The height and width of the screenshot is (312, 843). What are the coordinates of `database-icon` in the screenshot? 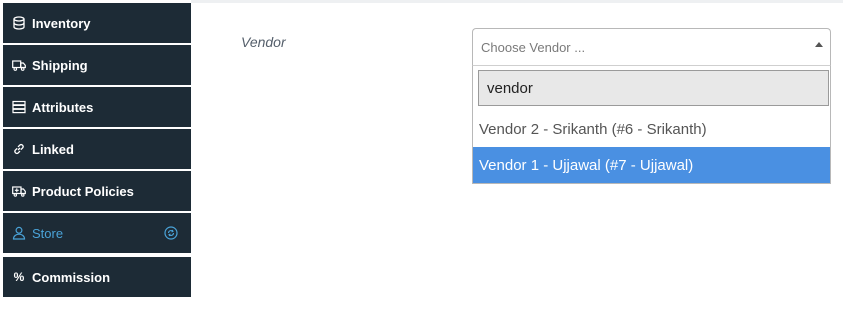 It's located at (19, 23).